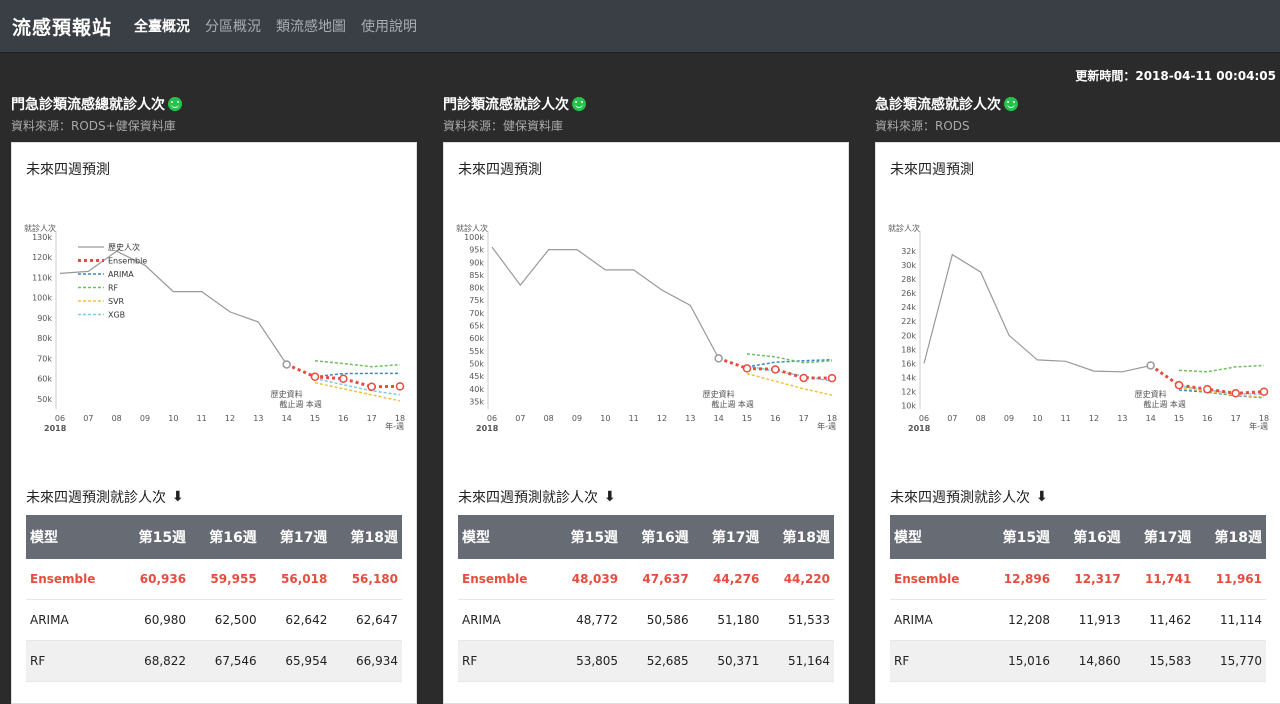 This screenshot has width=1280, height=704. Describe the element at coordinates (476, 300) in the screenshot. I see `y-tick-label: 75k` at that location.